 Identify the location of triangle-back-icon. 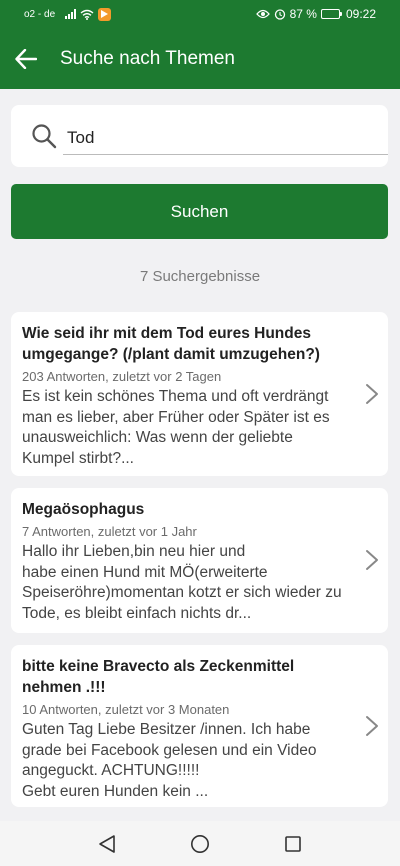
(106, 843).